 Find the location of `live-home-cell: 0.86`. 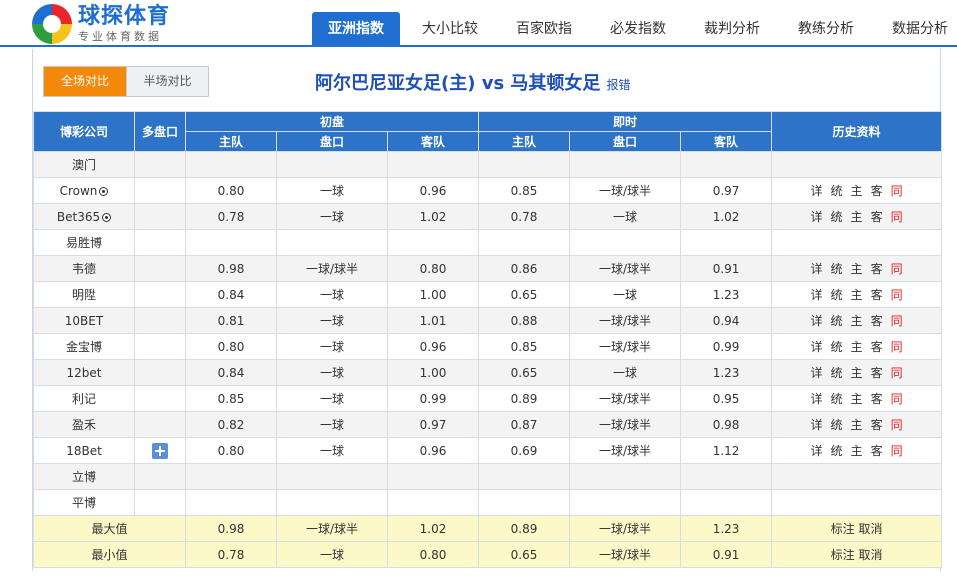

live-home-cell: 0.86 is located at coordinates (524, 268).